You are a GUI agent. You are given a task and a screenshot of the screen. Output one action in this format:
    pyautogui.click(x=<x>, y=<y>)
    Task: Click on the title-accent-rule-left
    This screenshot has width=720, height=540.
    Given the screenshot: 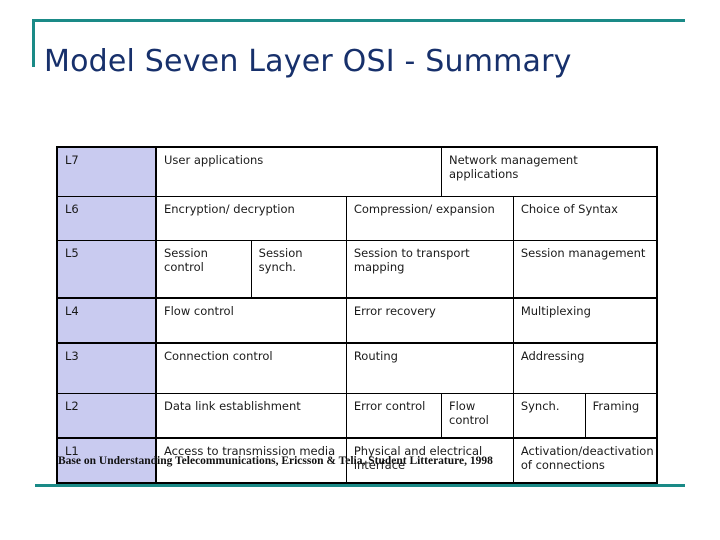 What is the action you would take?
    pyautogui.click(x=33, y=43)
    